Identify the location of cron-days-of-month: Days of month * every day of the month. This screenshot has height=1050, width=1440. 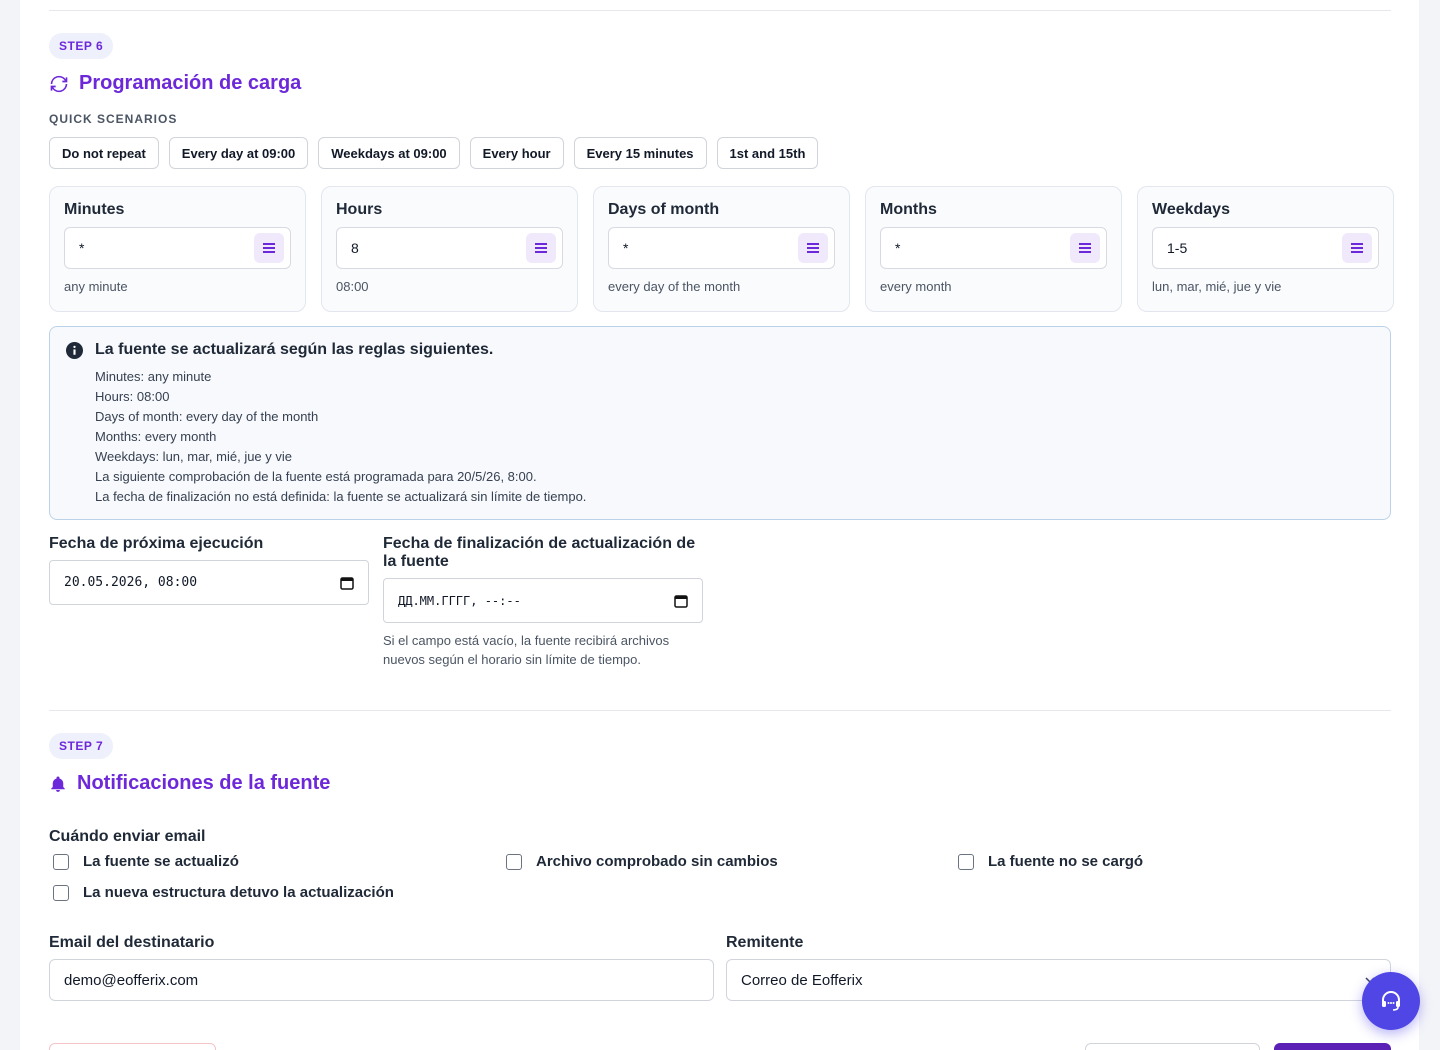
(721, 249).